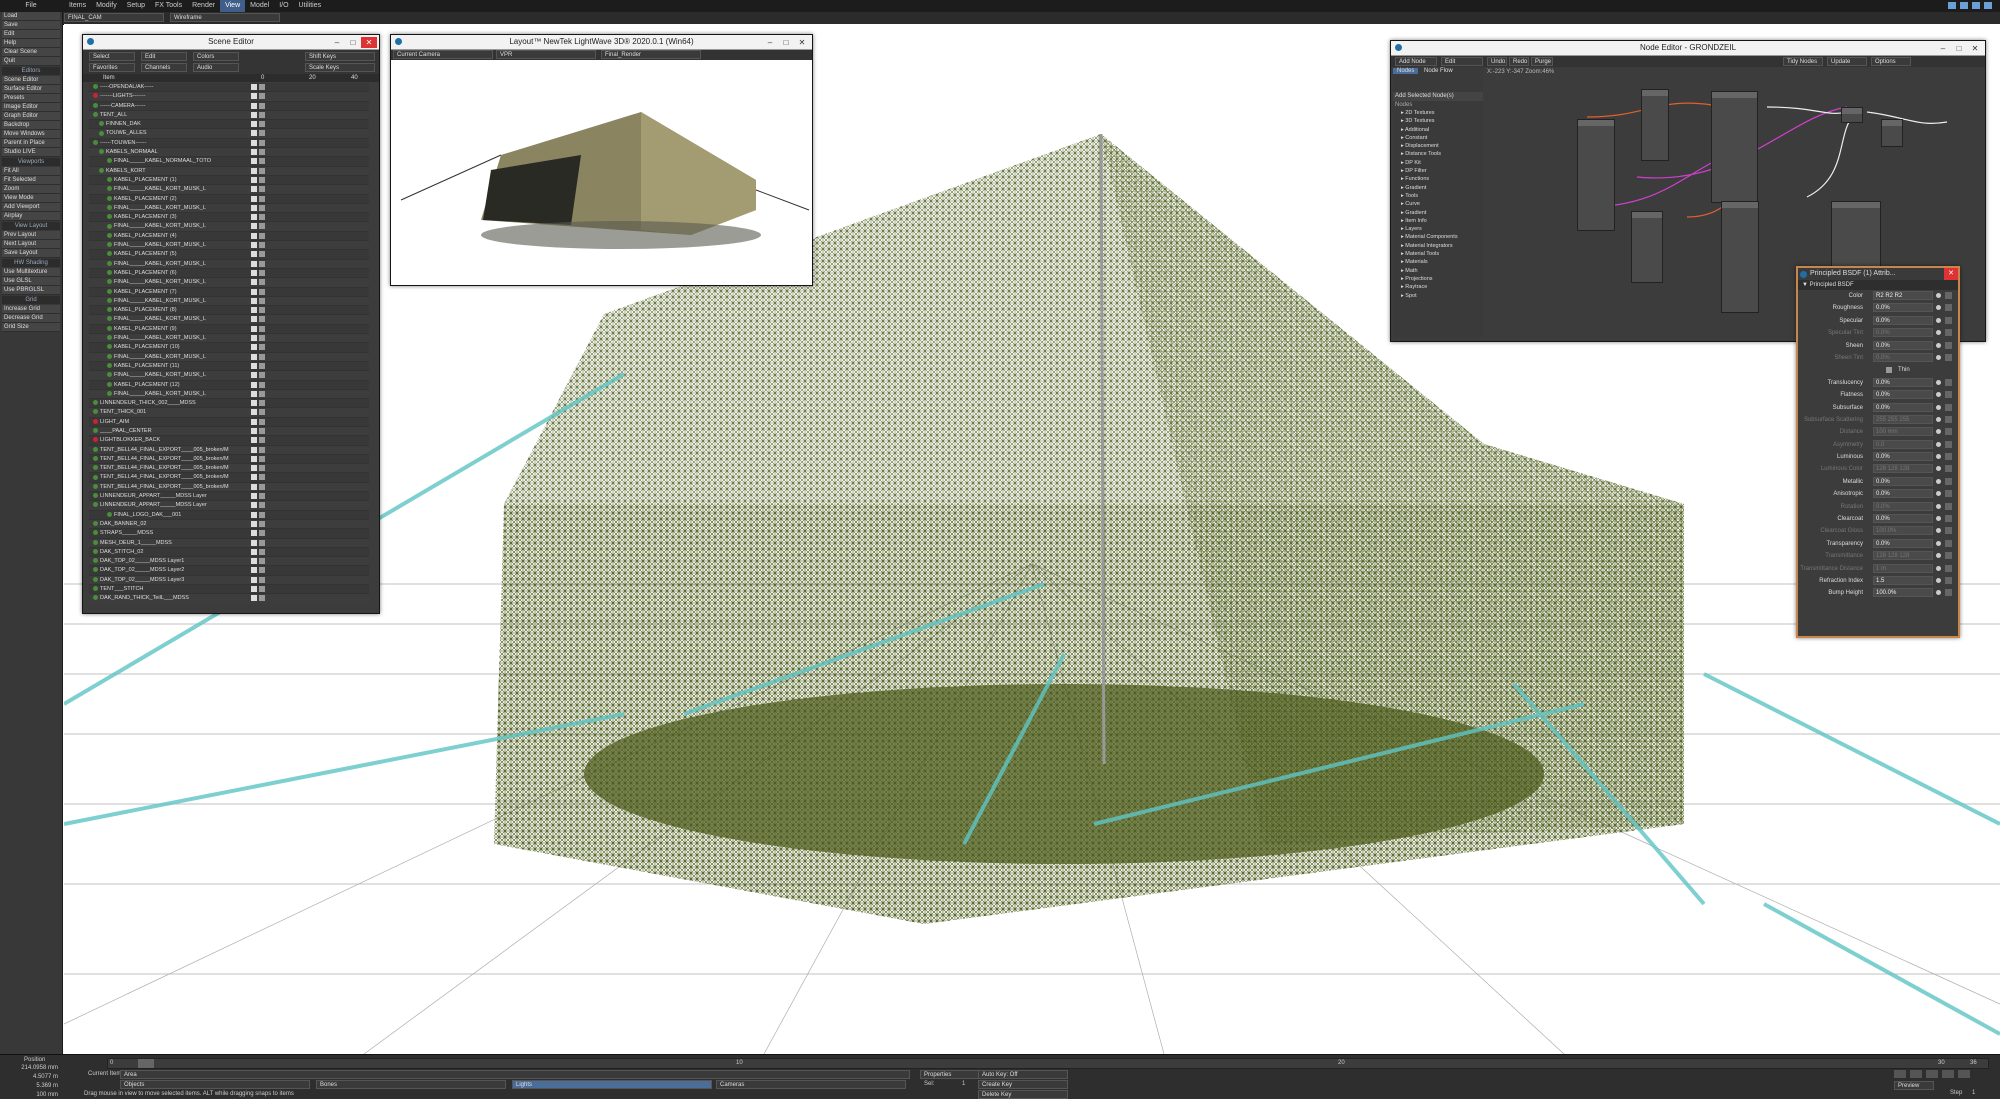 The width and height of the screenshot is (2000, 1100). Describe the element at coordinates (229, 106) in the screenshot. I see `scene-item-row: ------CAMERA------` at that location.